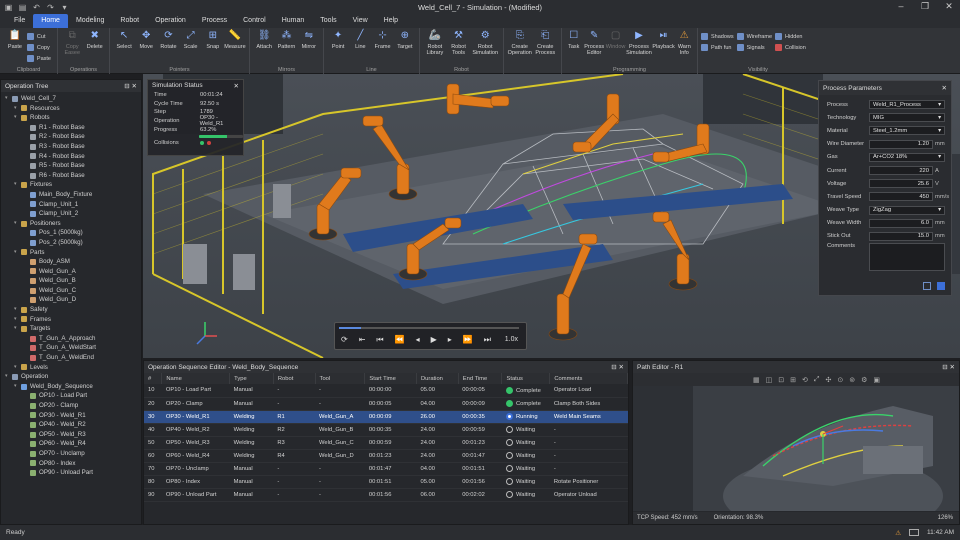  What do you see at coordinates (72, 118) in the screenshot?
I see `tree-node: ▾ Robots` at bounding box center [72, 118].